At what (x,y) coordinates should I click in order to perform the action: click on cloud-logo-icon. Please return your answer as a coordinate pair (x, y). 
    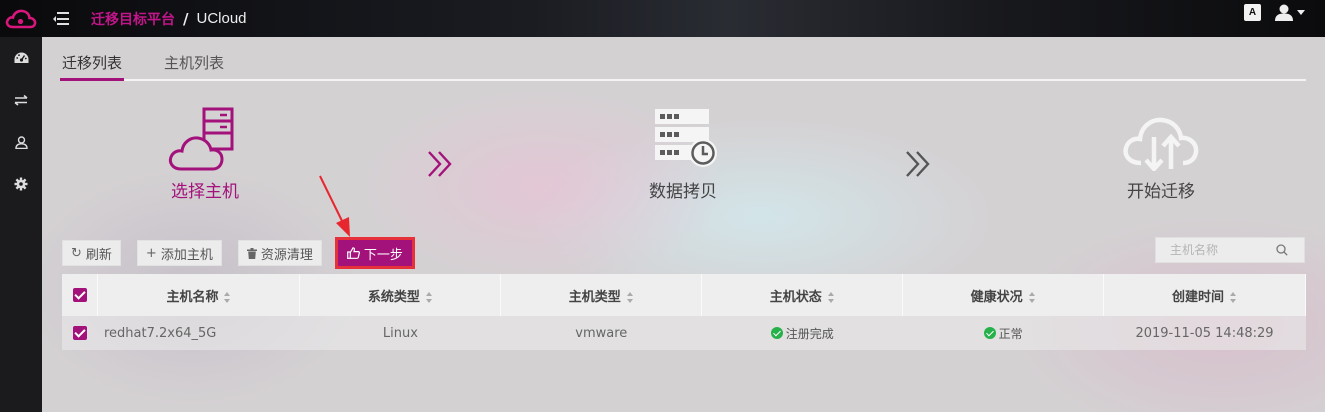
    Looking at the image, I should click on (21, 18).